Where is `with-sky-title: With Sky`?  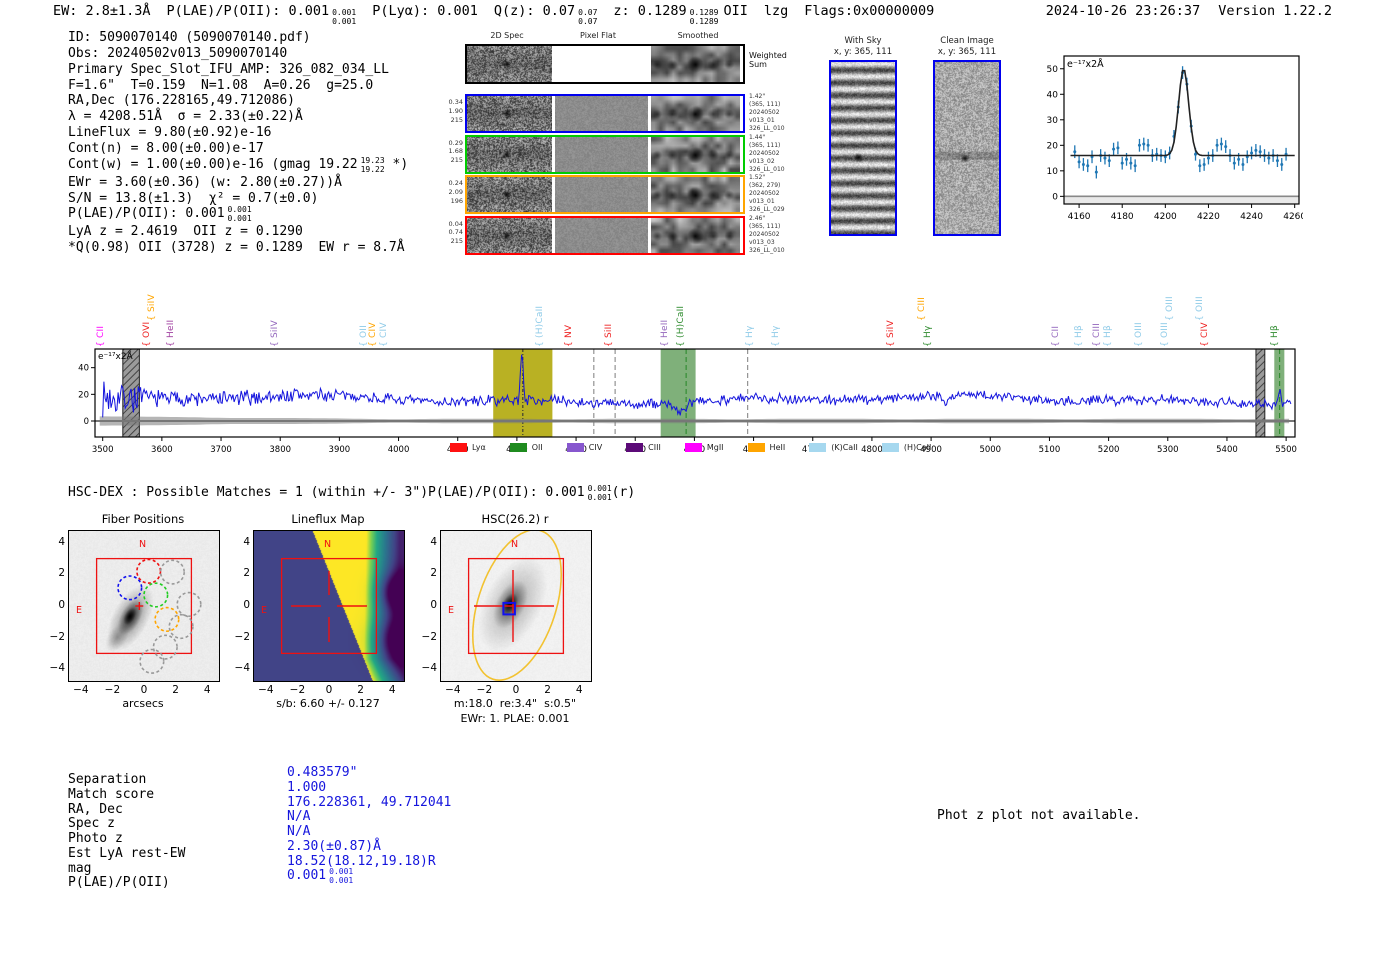
with-sky-title: With Sky is located at coordinates (863, 41).